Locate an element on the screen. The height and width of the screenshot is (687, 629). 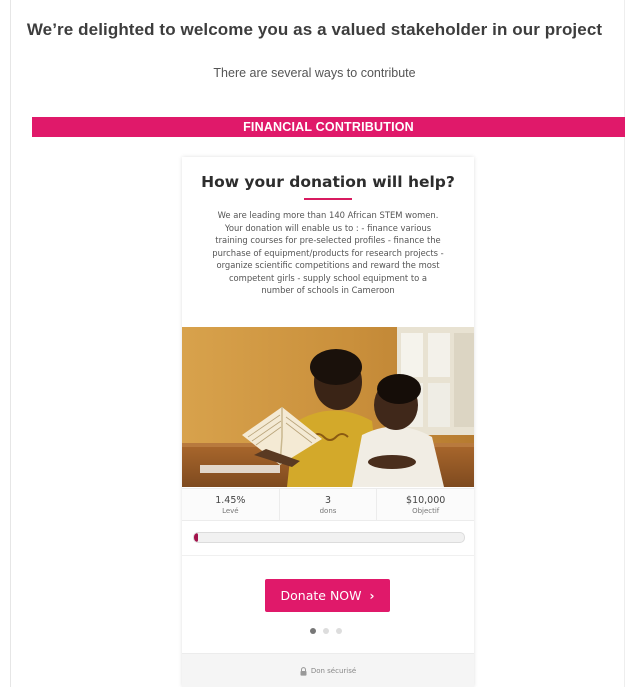
carousel-dots is located at coordinates (326, 631).